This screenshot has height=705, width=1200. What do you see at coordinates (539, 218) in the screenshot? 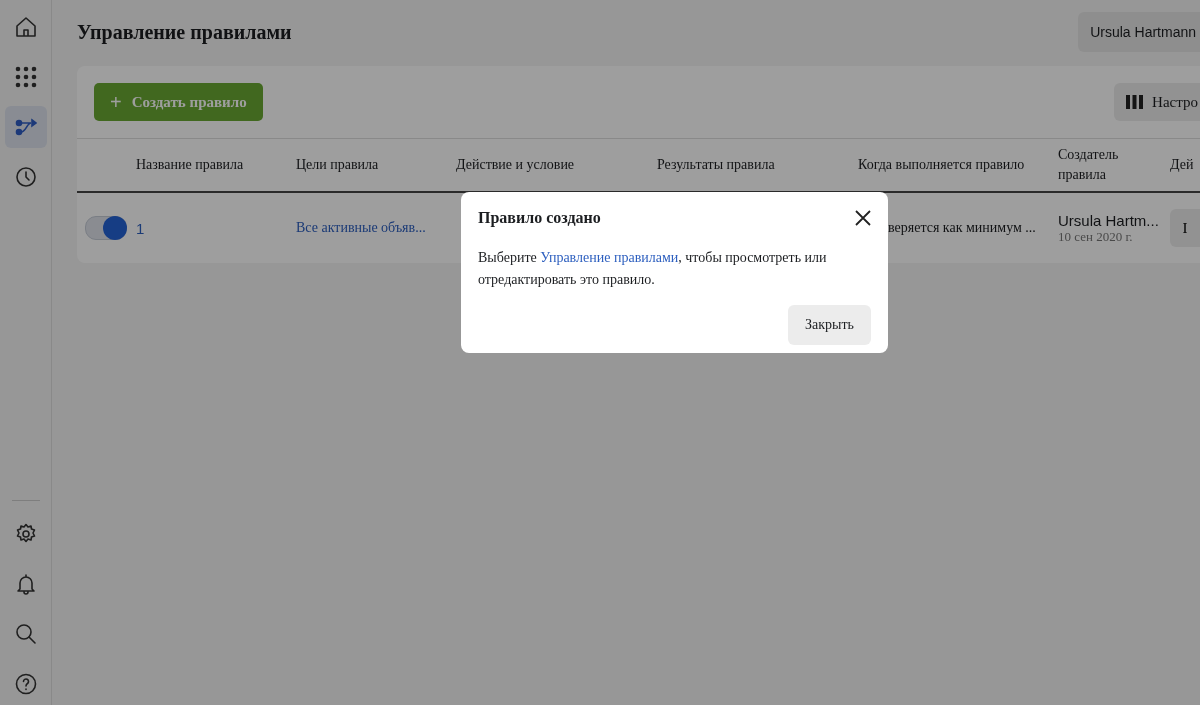
I see `dialog-title: Правило создано` at bounding box center [539, 218].